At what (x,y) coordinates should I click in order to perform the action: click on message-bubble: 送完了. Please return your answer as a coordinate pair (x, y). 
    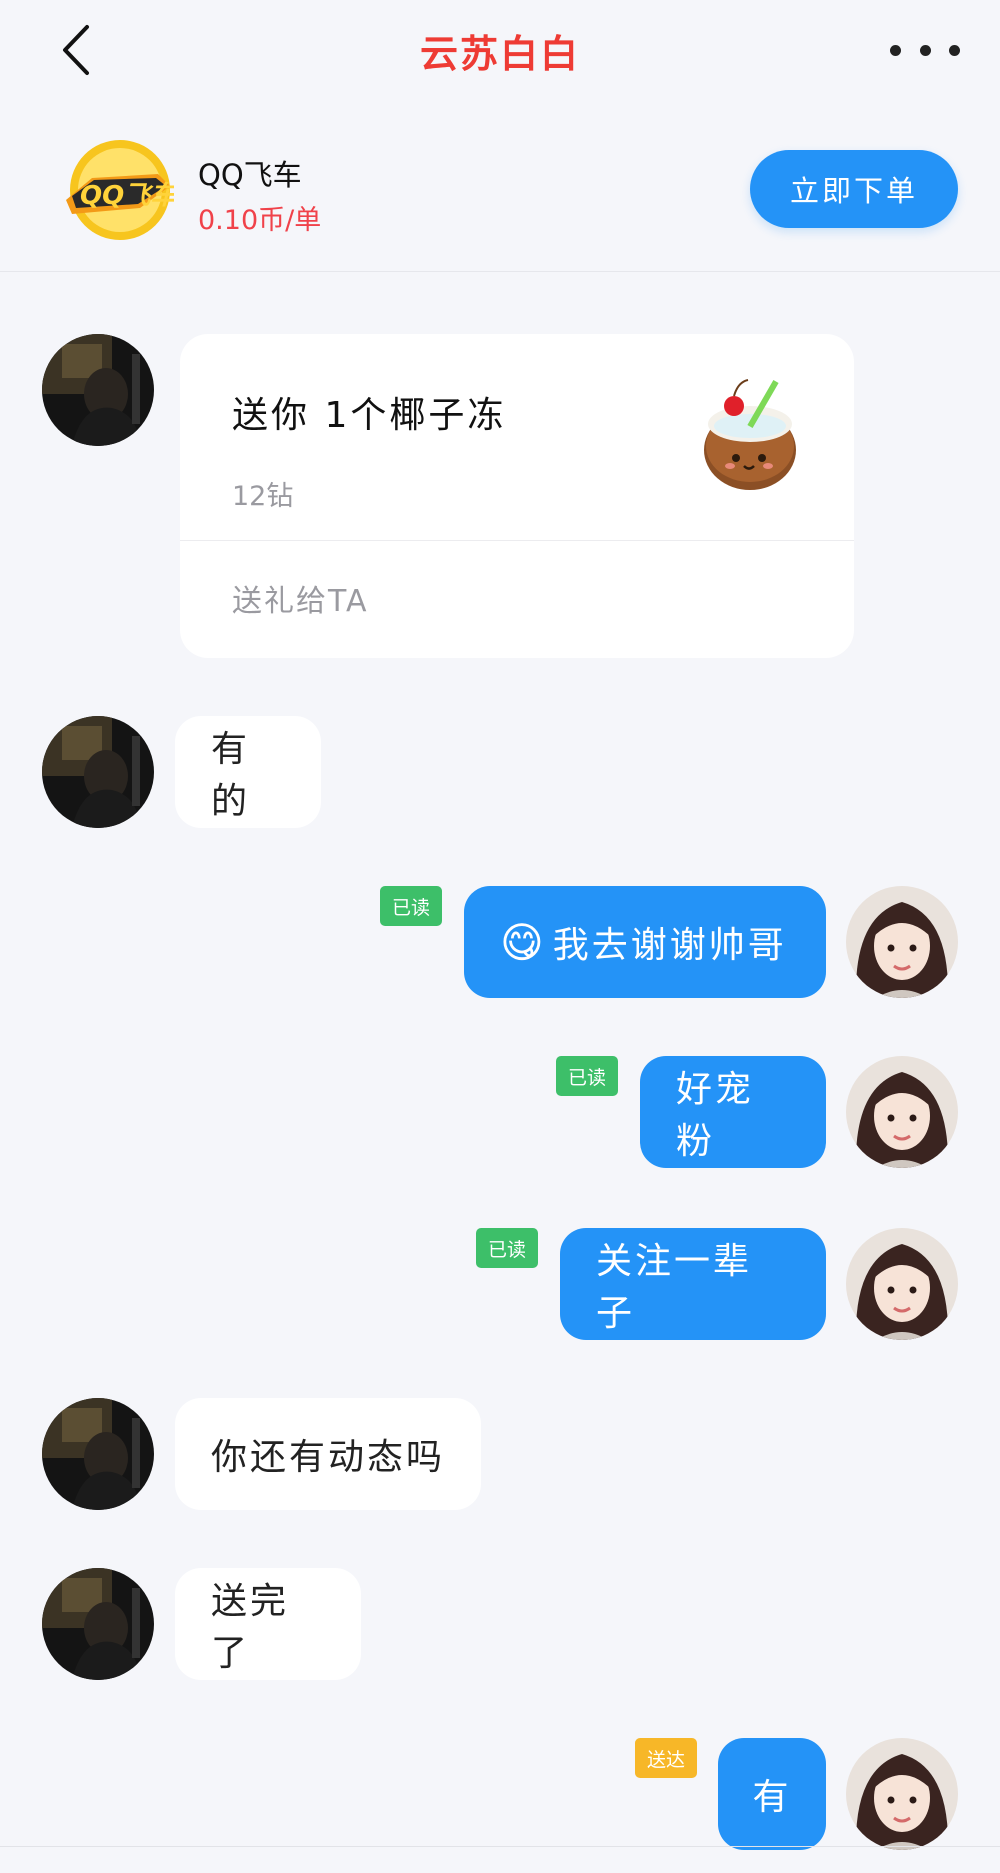
    Looking at the image, I should click on (268, 1624).